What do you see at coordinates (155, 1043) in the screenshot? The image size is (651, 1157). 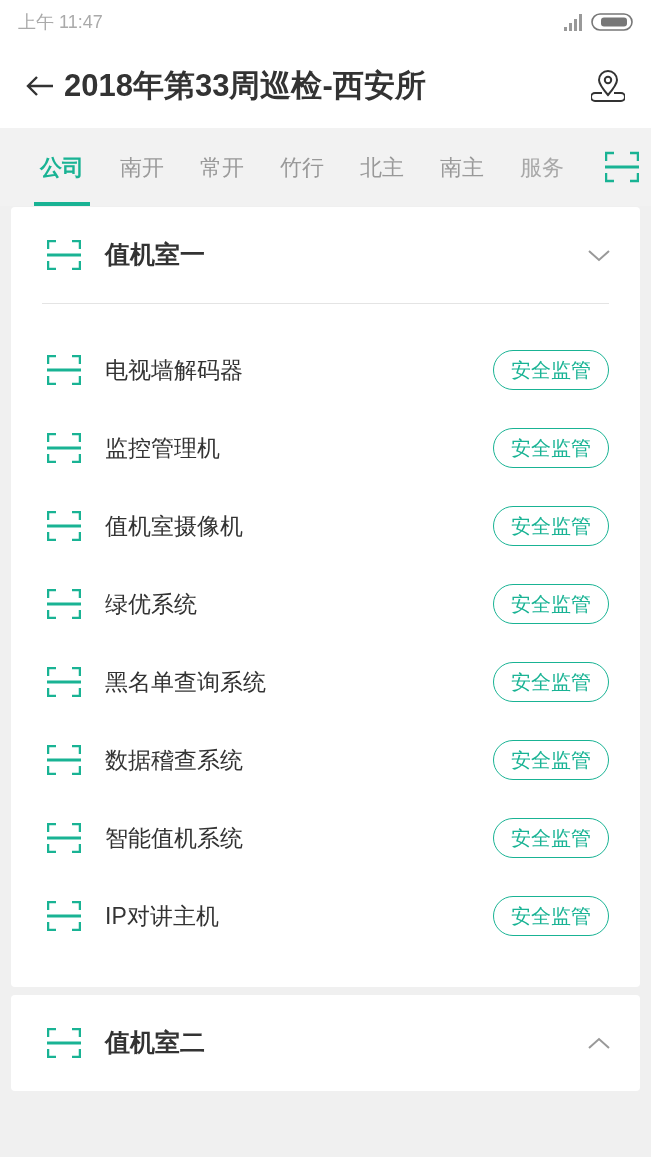 I see `section-title: 值机室二` at bounding box center [155, 1043].